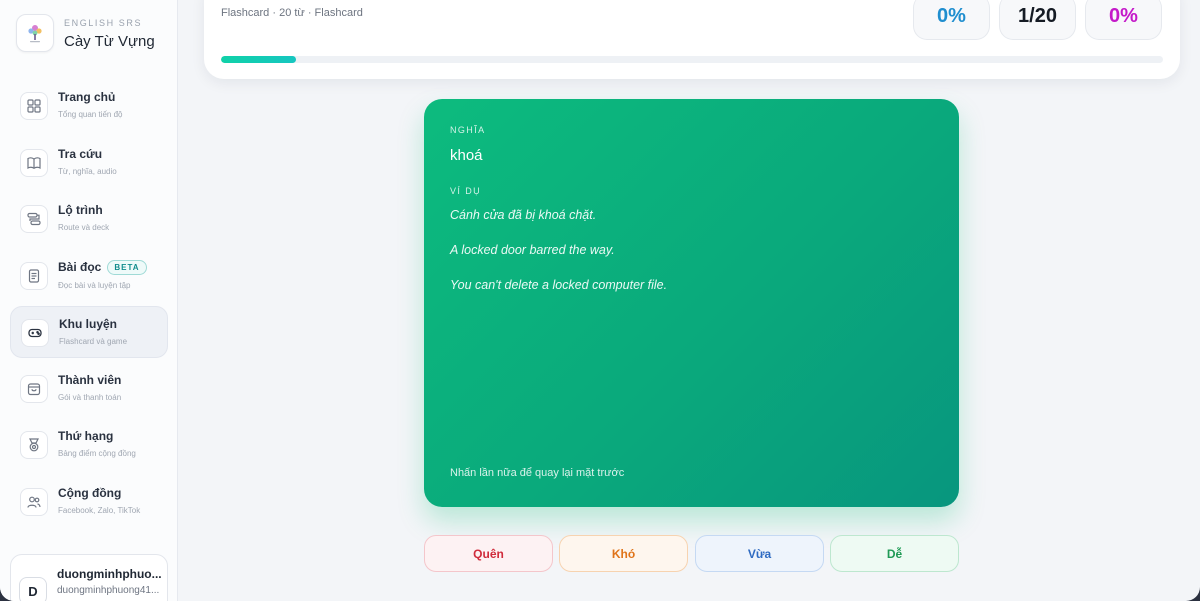  What do you see at coordinates (109, 41) in the screenshot?
I see `brand-name: Cày Từ Vựng` at bounding box center [109, 41].